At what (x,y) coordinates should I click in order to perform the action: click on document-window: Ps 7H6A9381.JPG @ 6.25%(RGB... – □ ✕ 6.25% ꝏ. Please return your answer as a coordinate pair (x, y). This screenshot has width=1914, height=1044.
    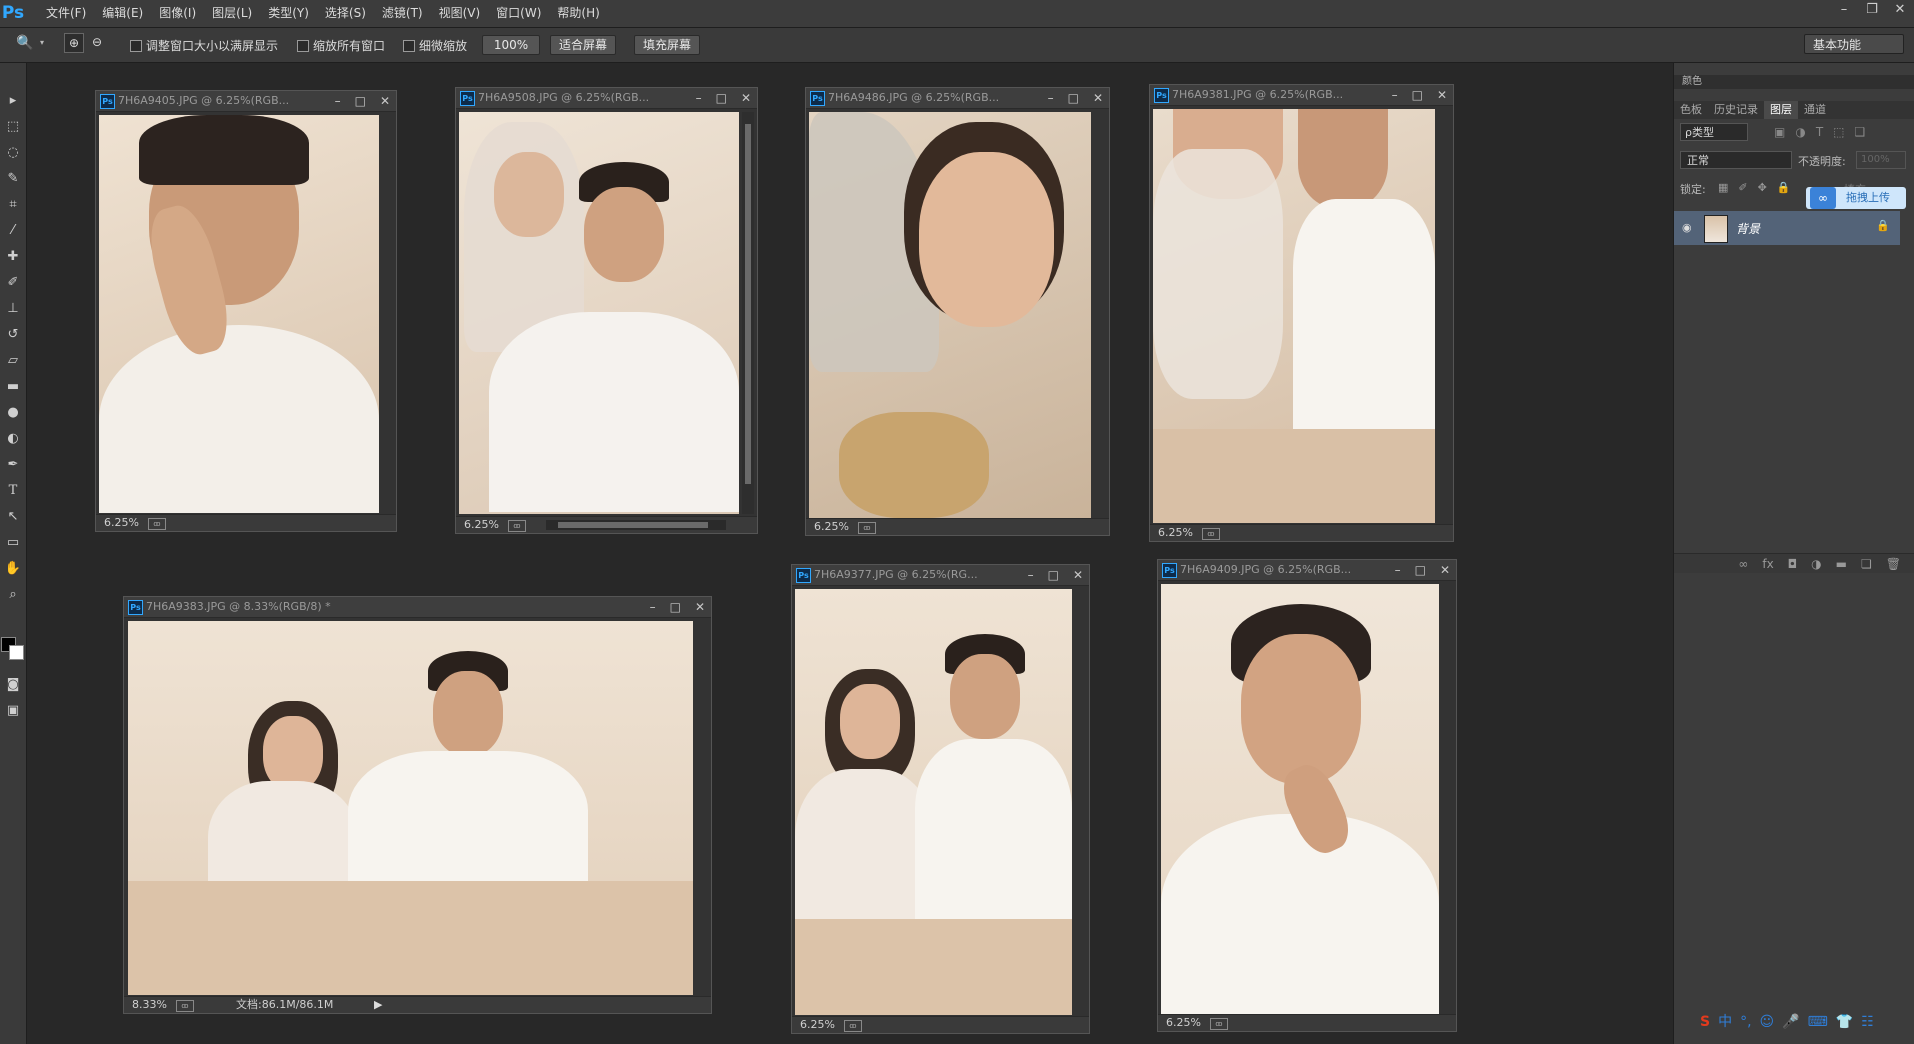
    Looking at the image, I should click on (1301, 313).